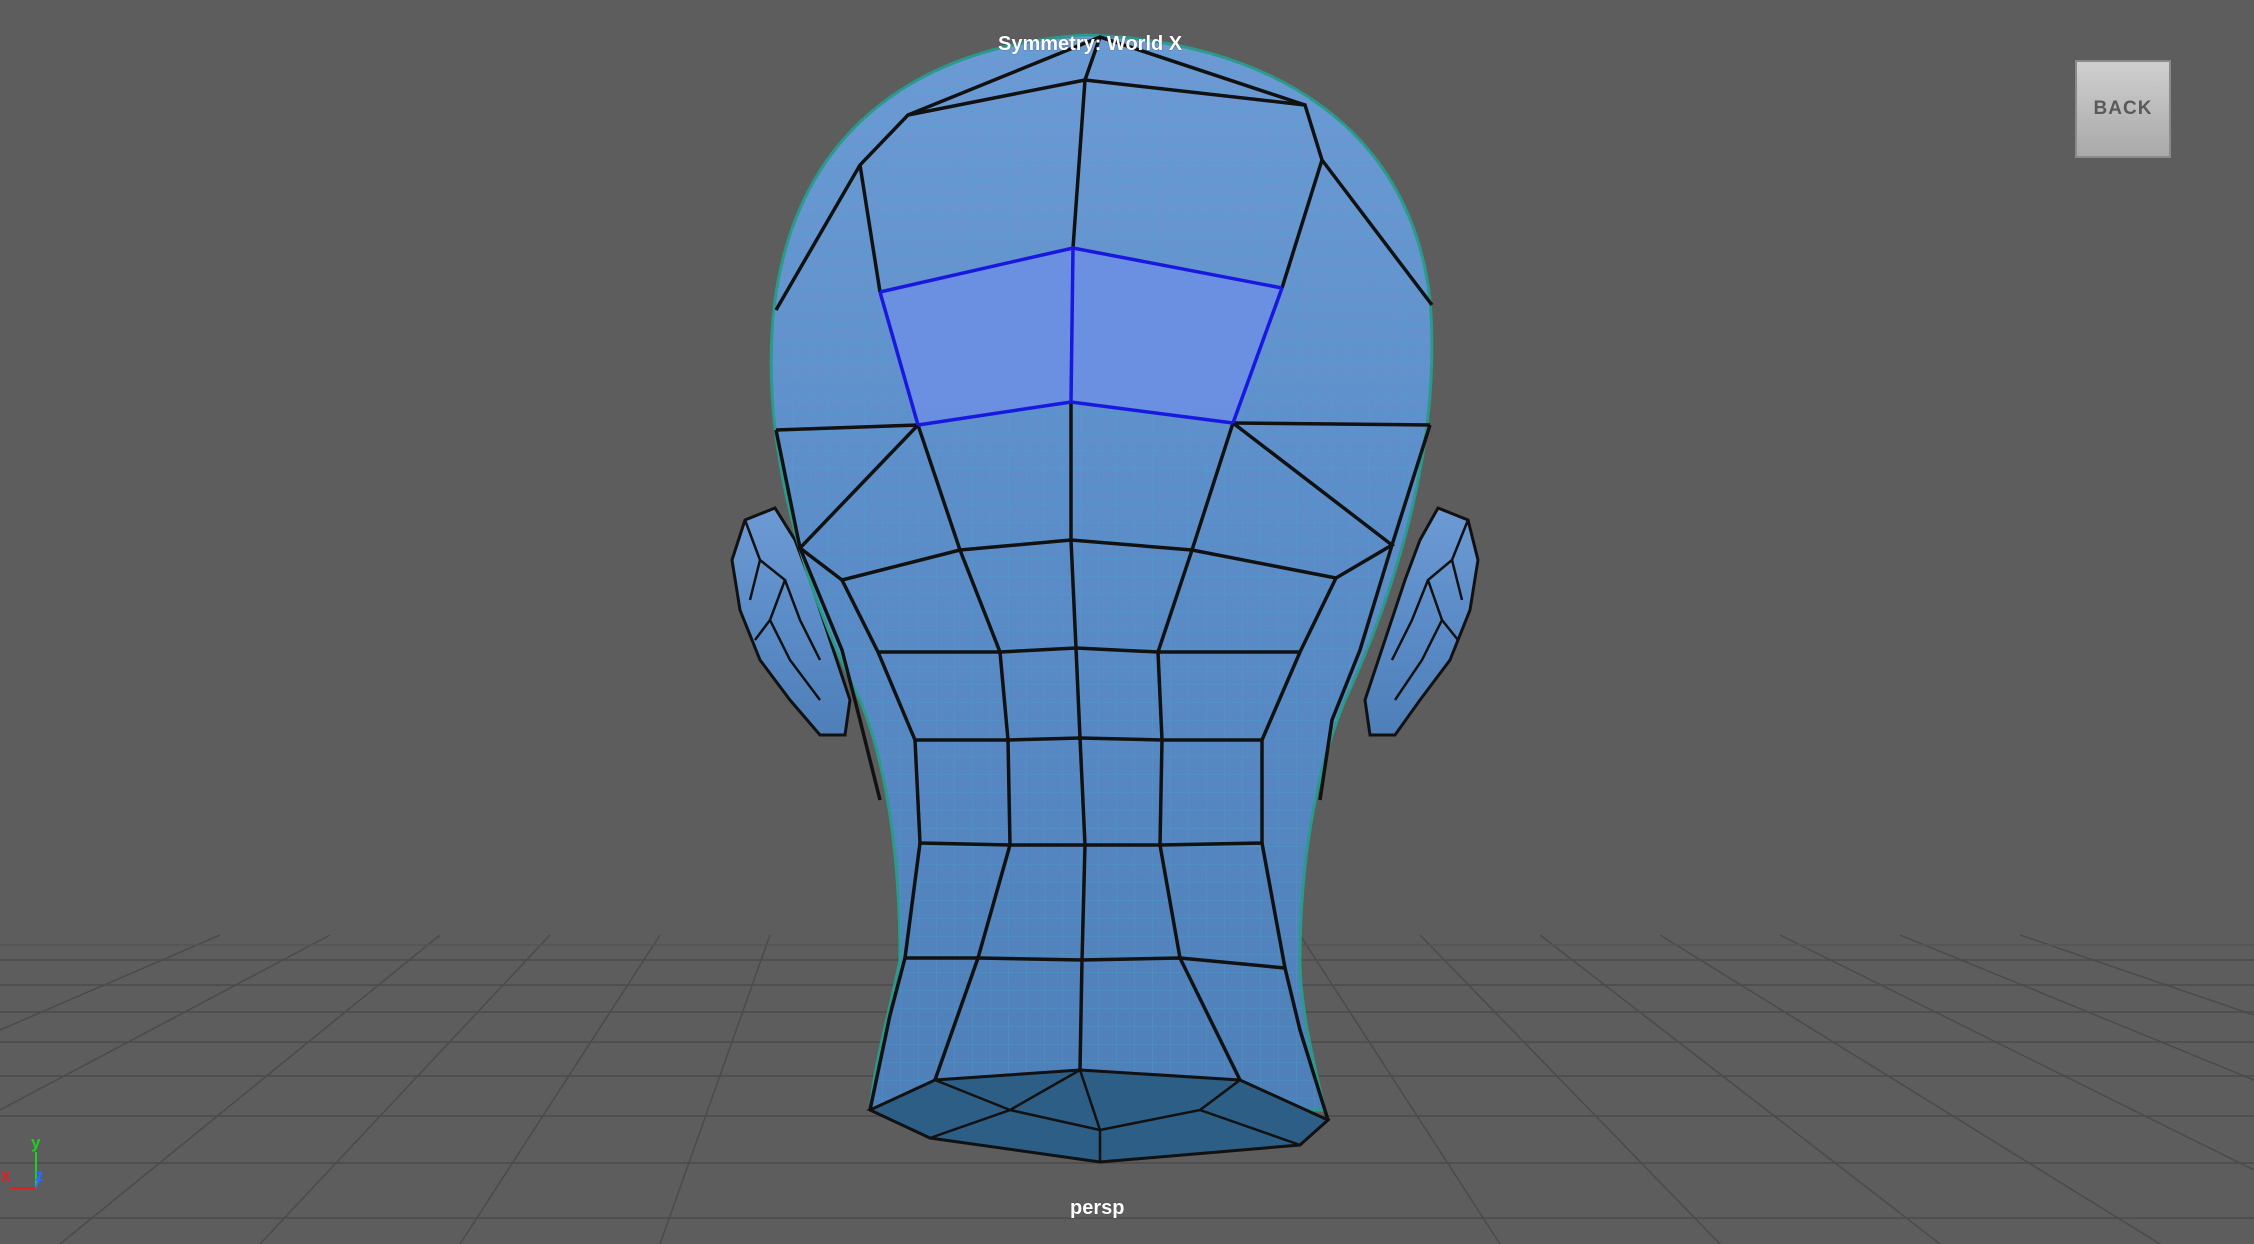  I want to click on back-button: BACK, so click(2123, 109).